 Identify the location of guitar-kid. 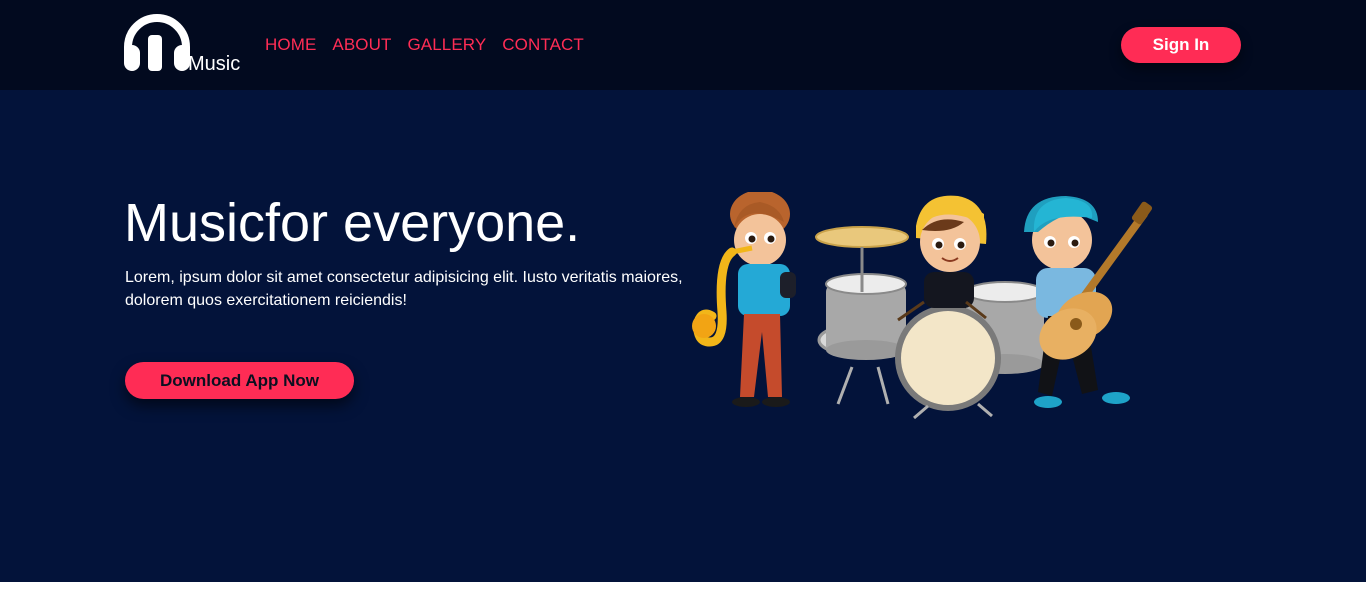
(1088, 302).